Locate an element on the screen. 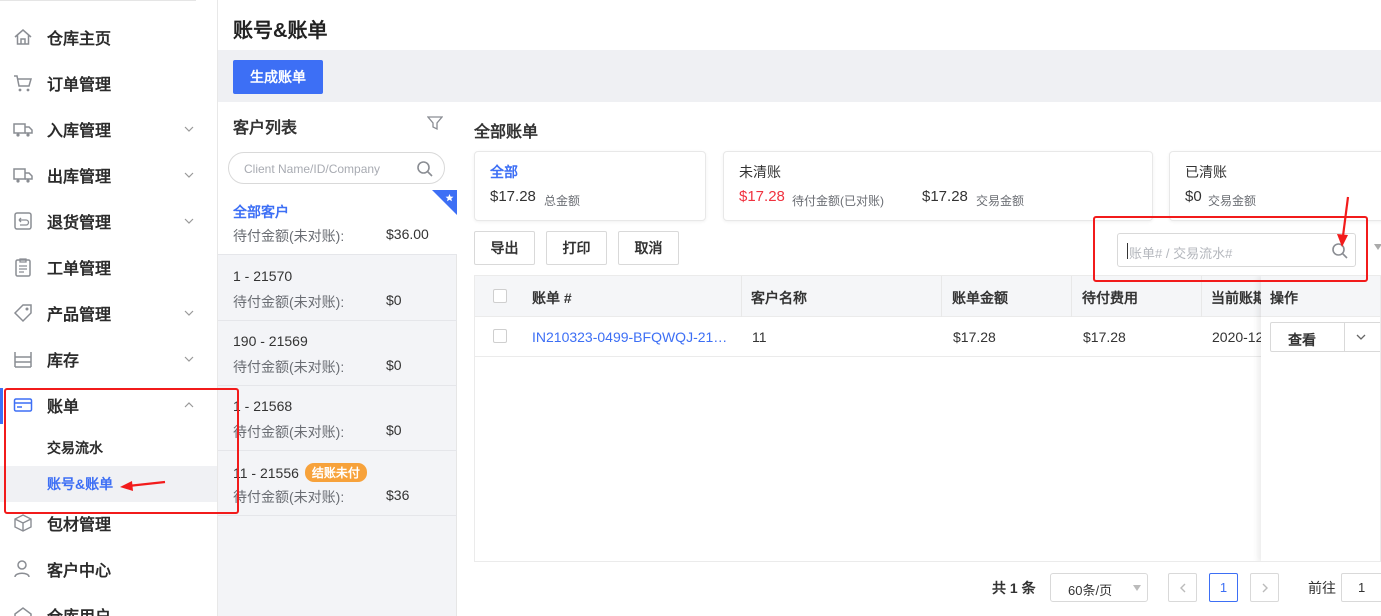 This screenshot has height=616, width=1381. sidebar-item-label: 入库管理 is located at coordinates (79, 131).